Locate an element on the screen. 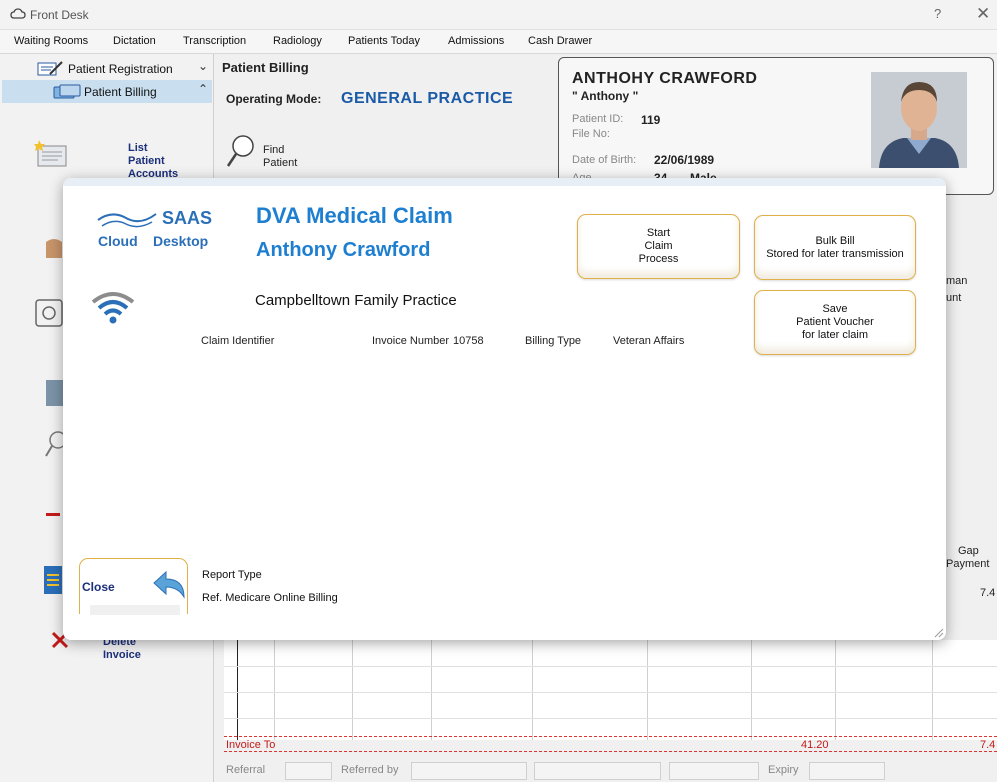 This screenshot has height=782, width=997. referred-by-field is located at coordinates (469, 771).